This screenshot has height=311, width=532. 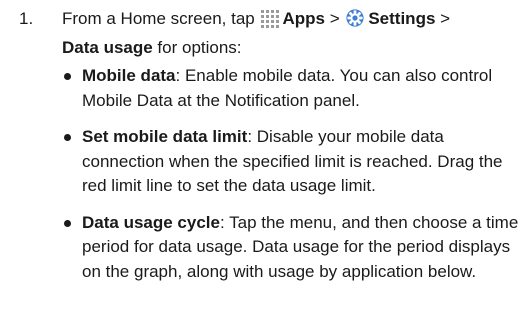 I want to click on data-usage-label: Data usage, so click(x=107, y=47).